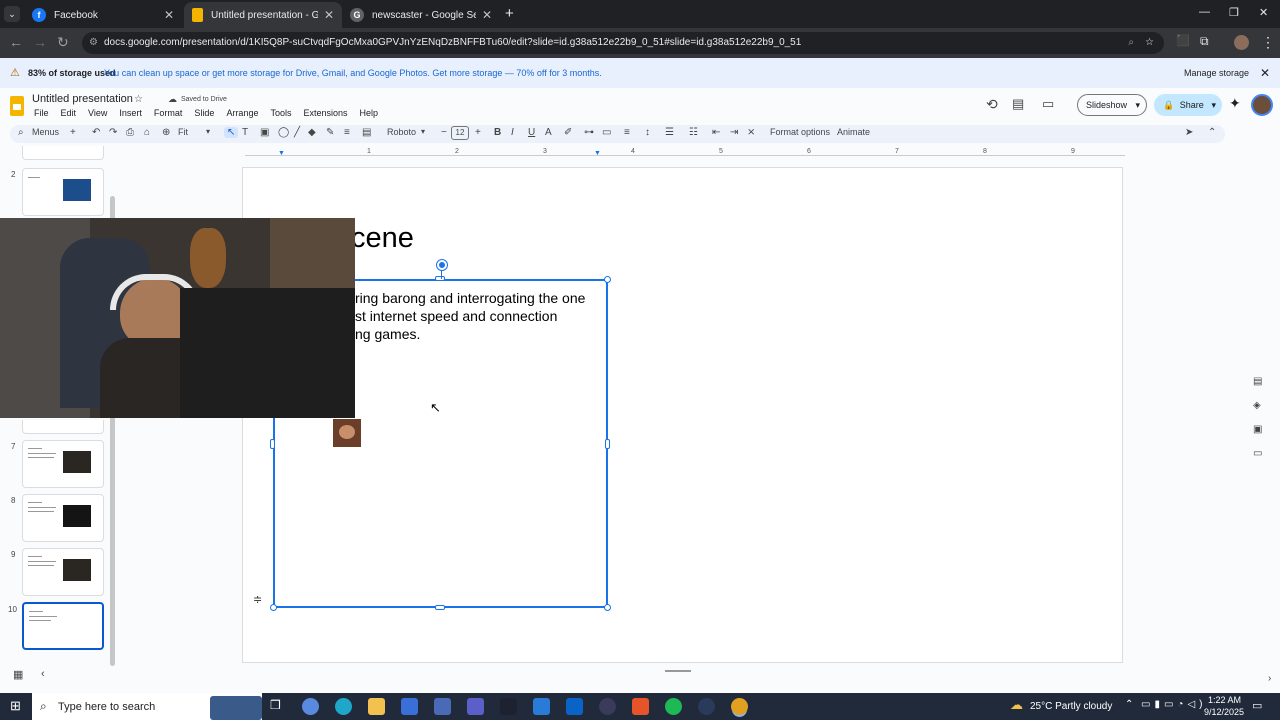  Describe the element at coordinates (1269, 678) in the screenshot. I see `expand-panel-icon: ›` at that location.